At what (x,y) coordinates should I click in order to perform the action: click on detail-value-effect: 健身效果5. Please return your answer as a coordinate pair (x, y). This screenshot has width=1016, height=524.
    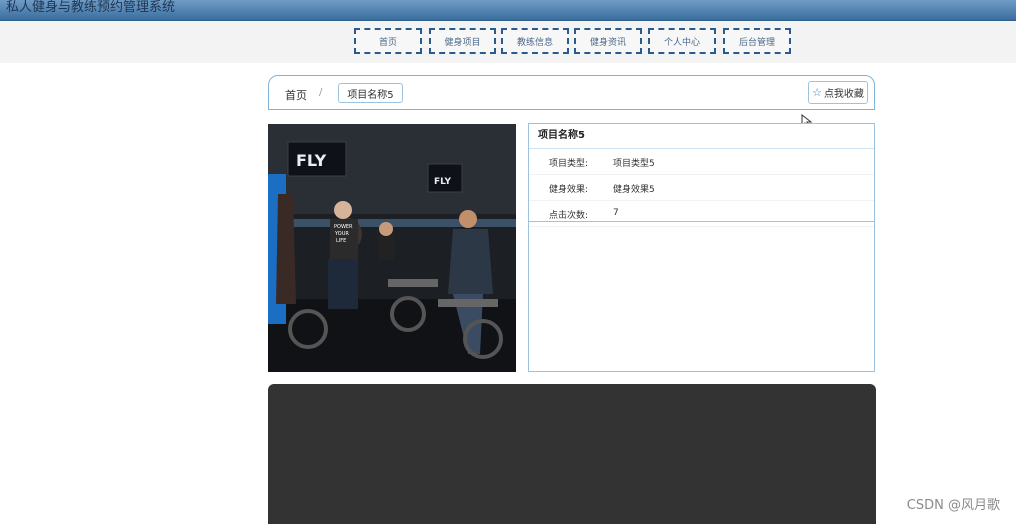
    Looking at the image, I should click on (634, 190).